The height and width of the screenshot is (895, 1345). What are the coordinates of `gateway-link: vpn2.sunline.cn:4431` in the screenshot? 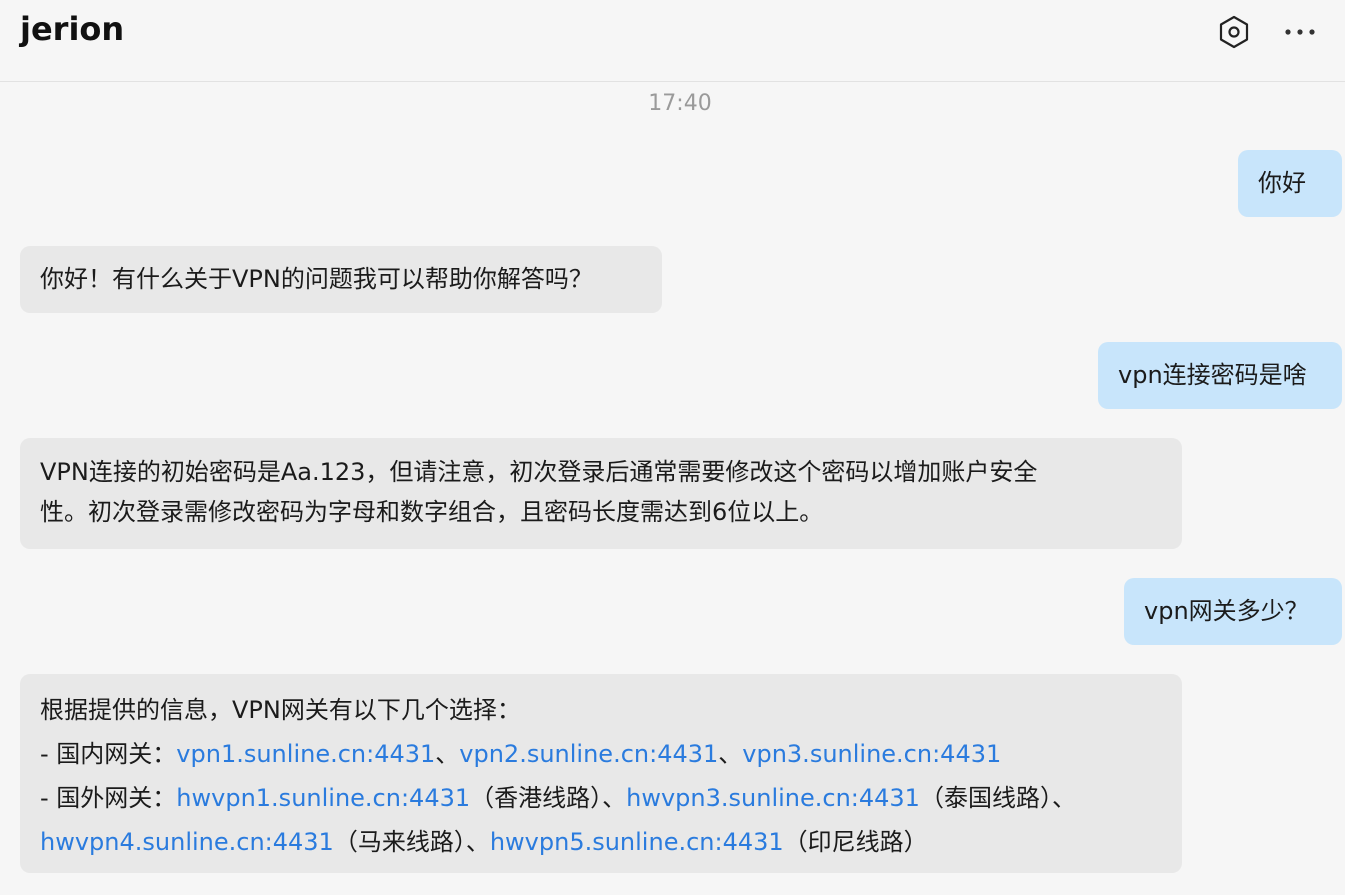 It's located at (588, 754).